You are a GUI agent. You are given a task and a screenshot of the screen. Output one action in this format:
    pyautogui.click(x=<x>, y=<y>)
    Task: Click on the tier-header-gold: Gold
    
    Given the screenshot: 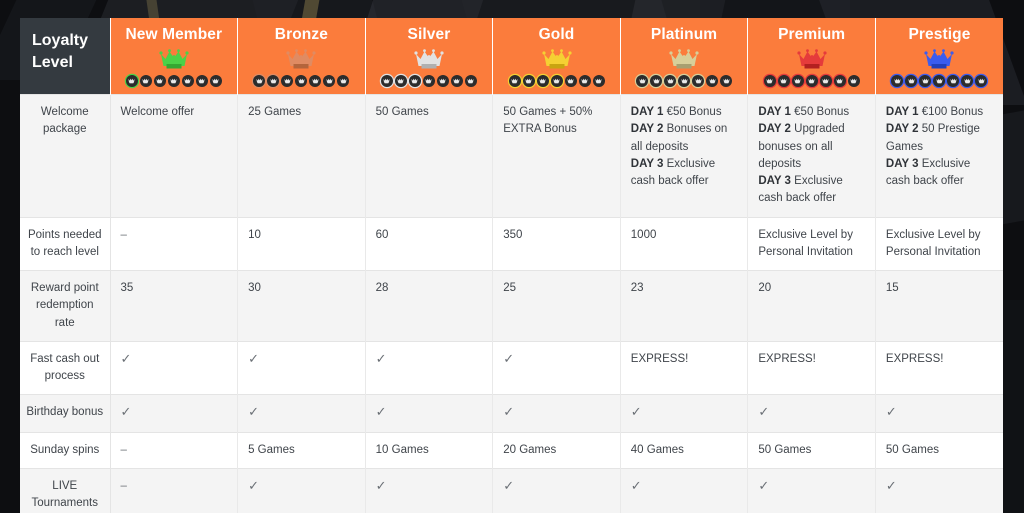 What is the action you would take?
    pyautogui.click(x=556, y=56)
    